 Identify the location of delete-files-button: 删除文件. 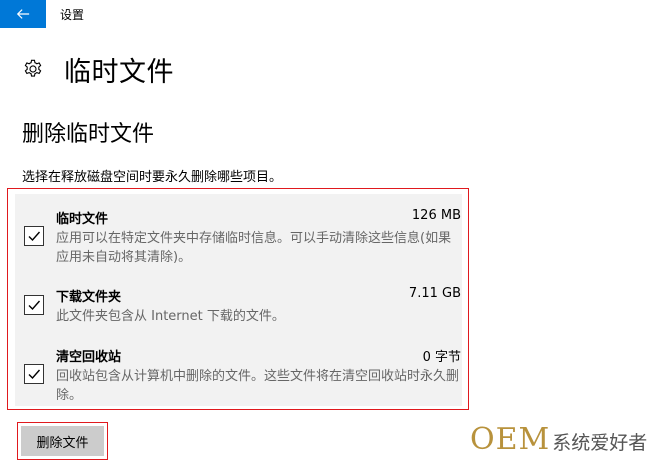
(62, 441).